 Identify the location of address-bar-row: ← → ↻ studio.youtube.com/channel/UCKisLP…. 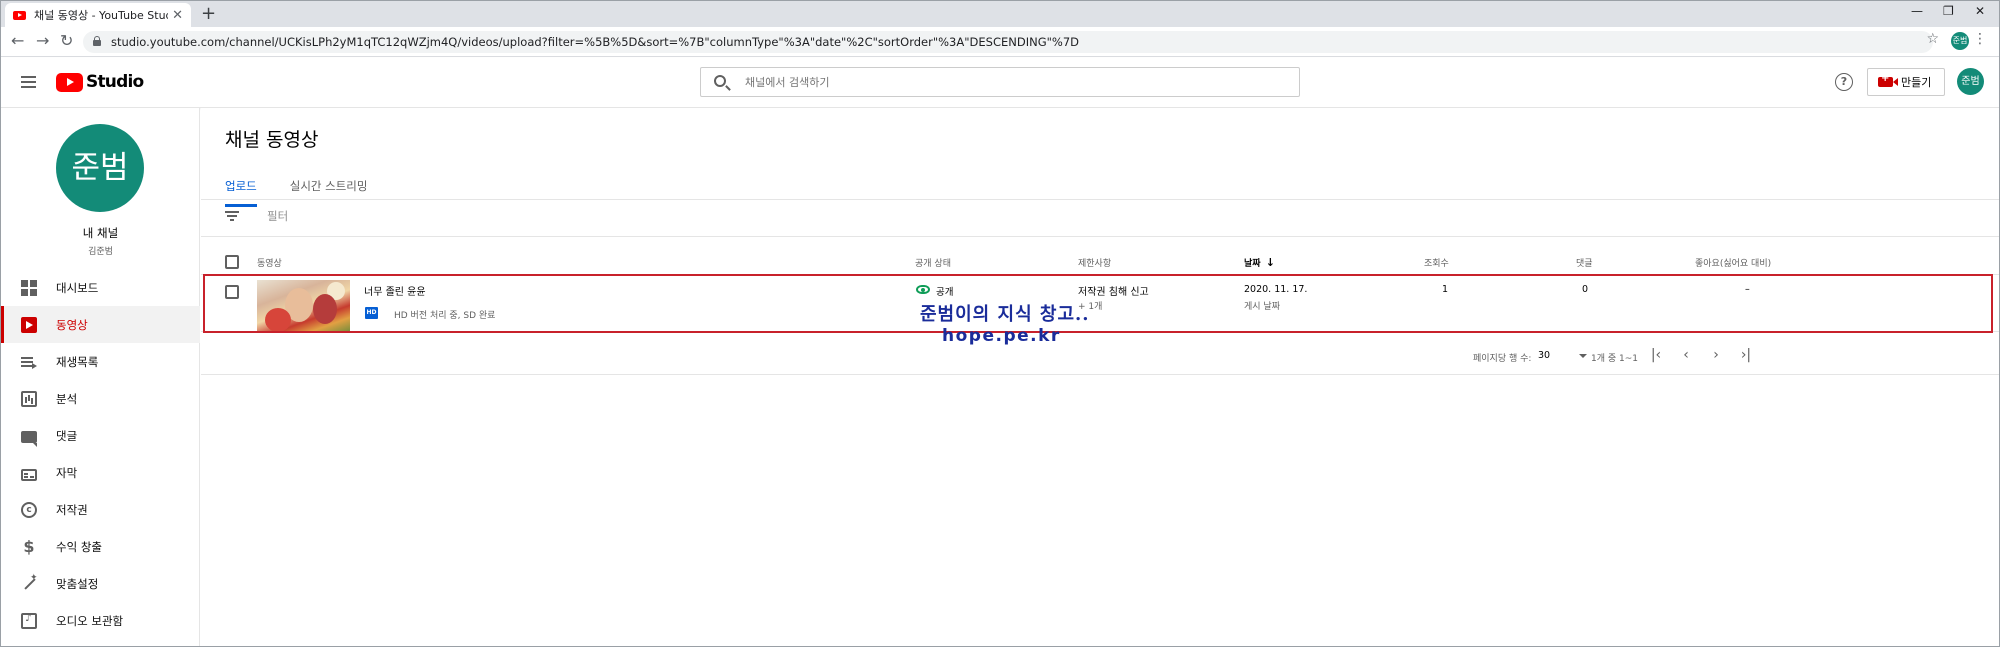
(1000, 42).